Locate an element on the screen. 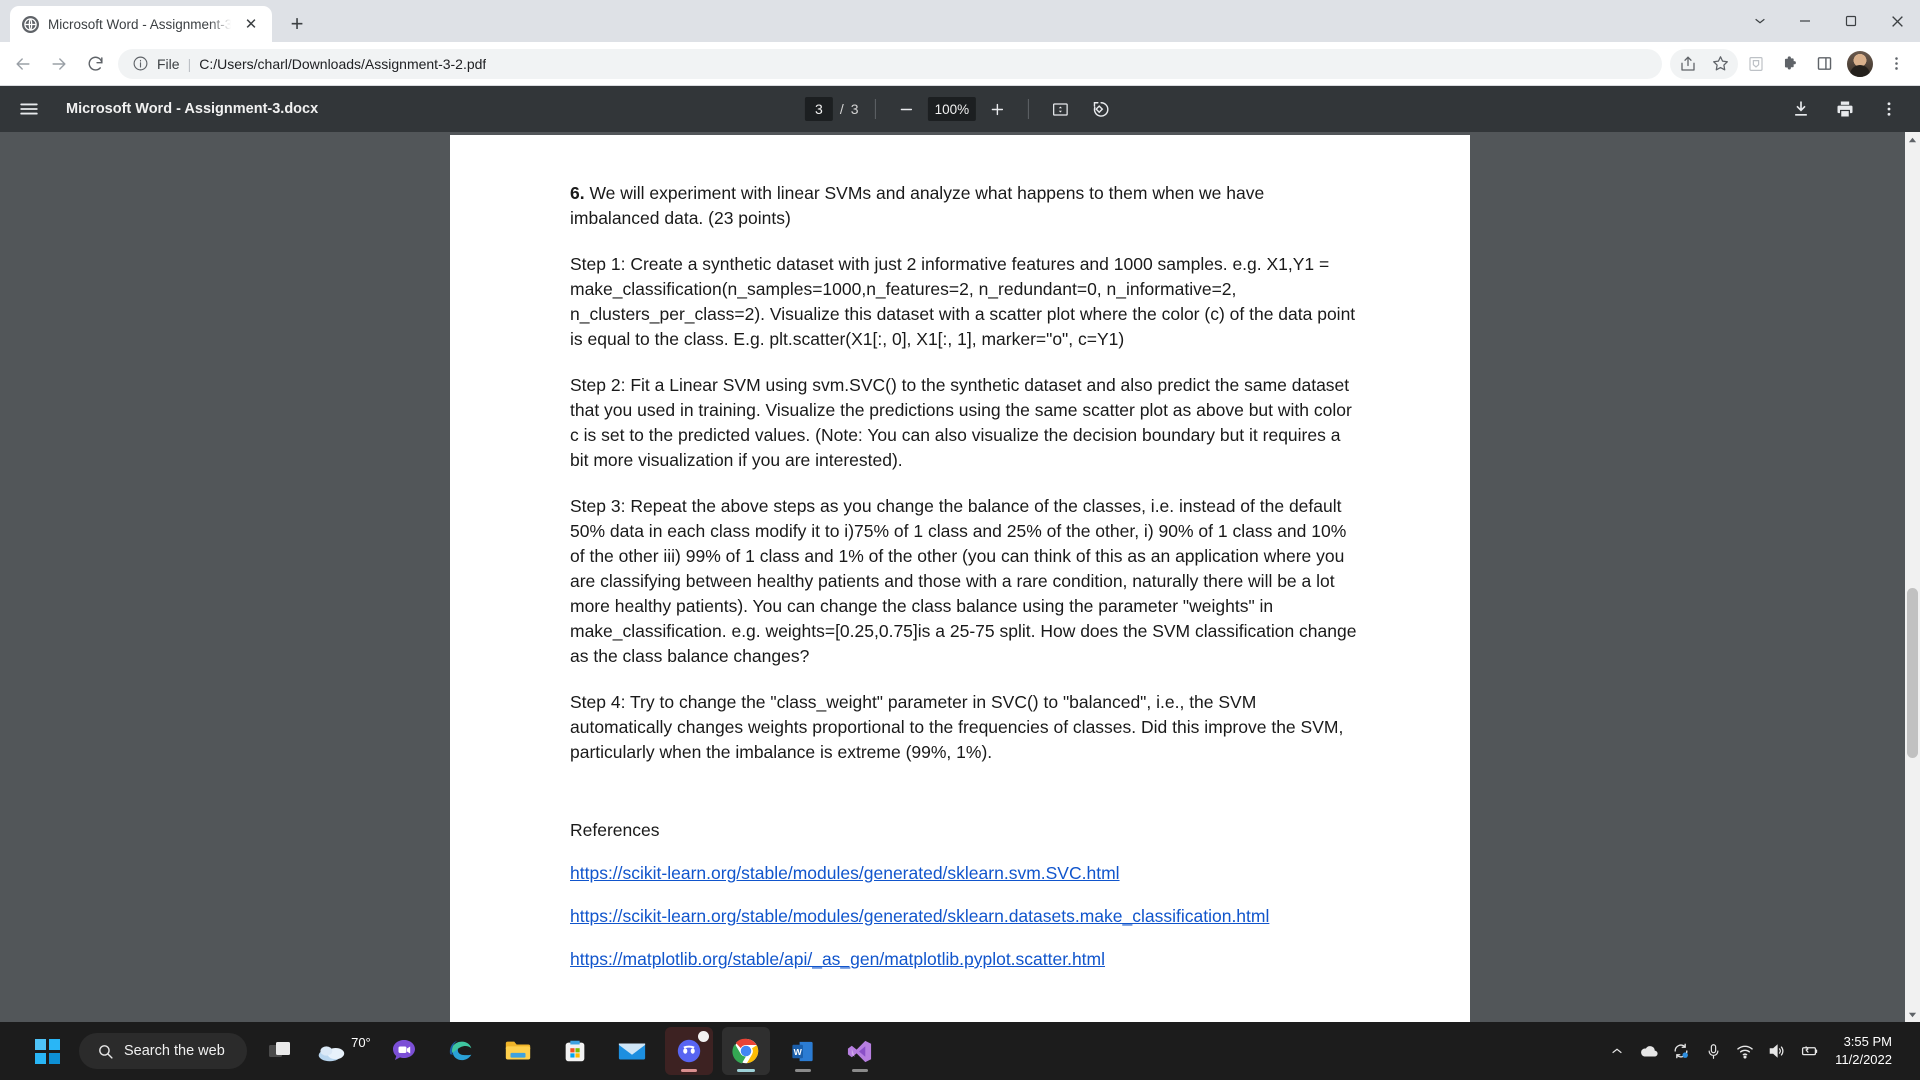  taskbar-clock: 3:55 PM 11/2/2022 is located at coordinates (1866, 1051).